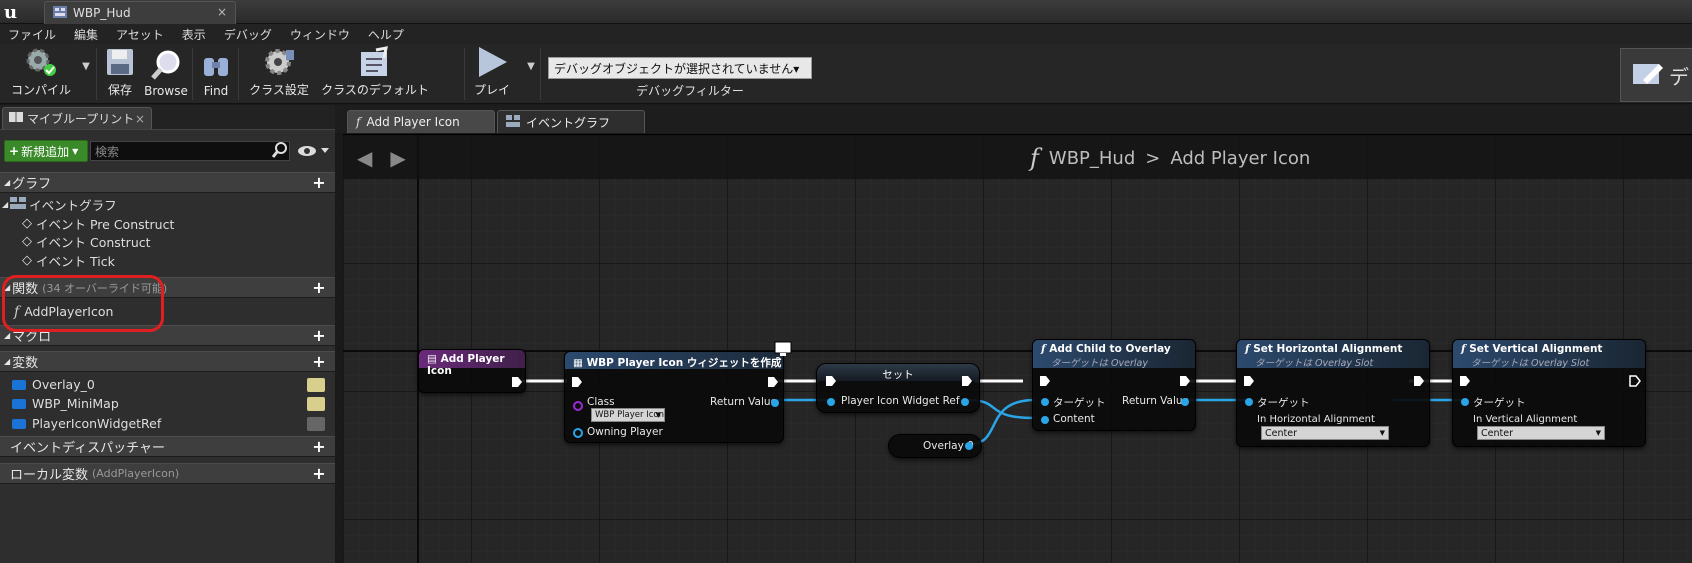 The image size is (1692, 563). I want to click on class-select: WBP Player Icon, so click(628, 415).